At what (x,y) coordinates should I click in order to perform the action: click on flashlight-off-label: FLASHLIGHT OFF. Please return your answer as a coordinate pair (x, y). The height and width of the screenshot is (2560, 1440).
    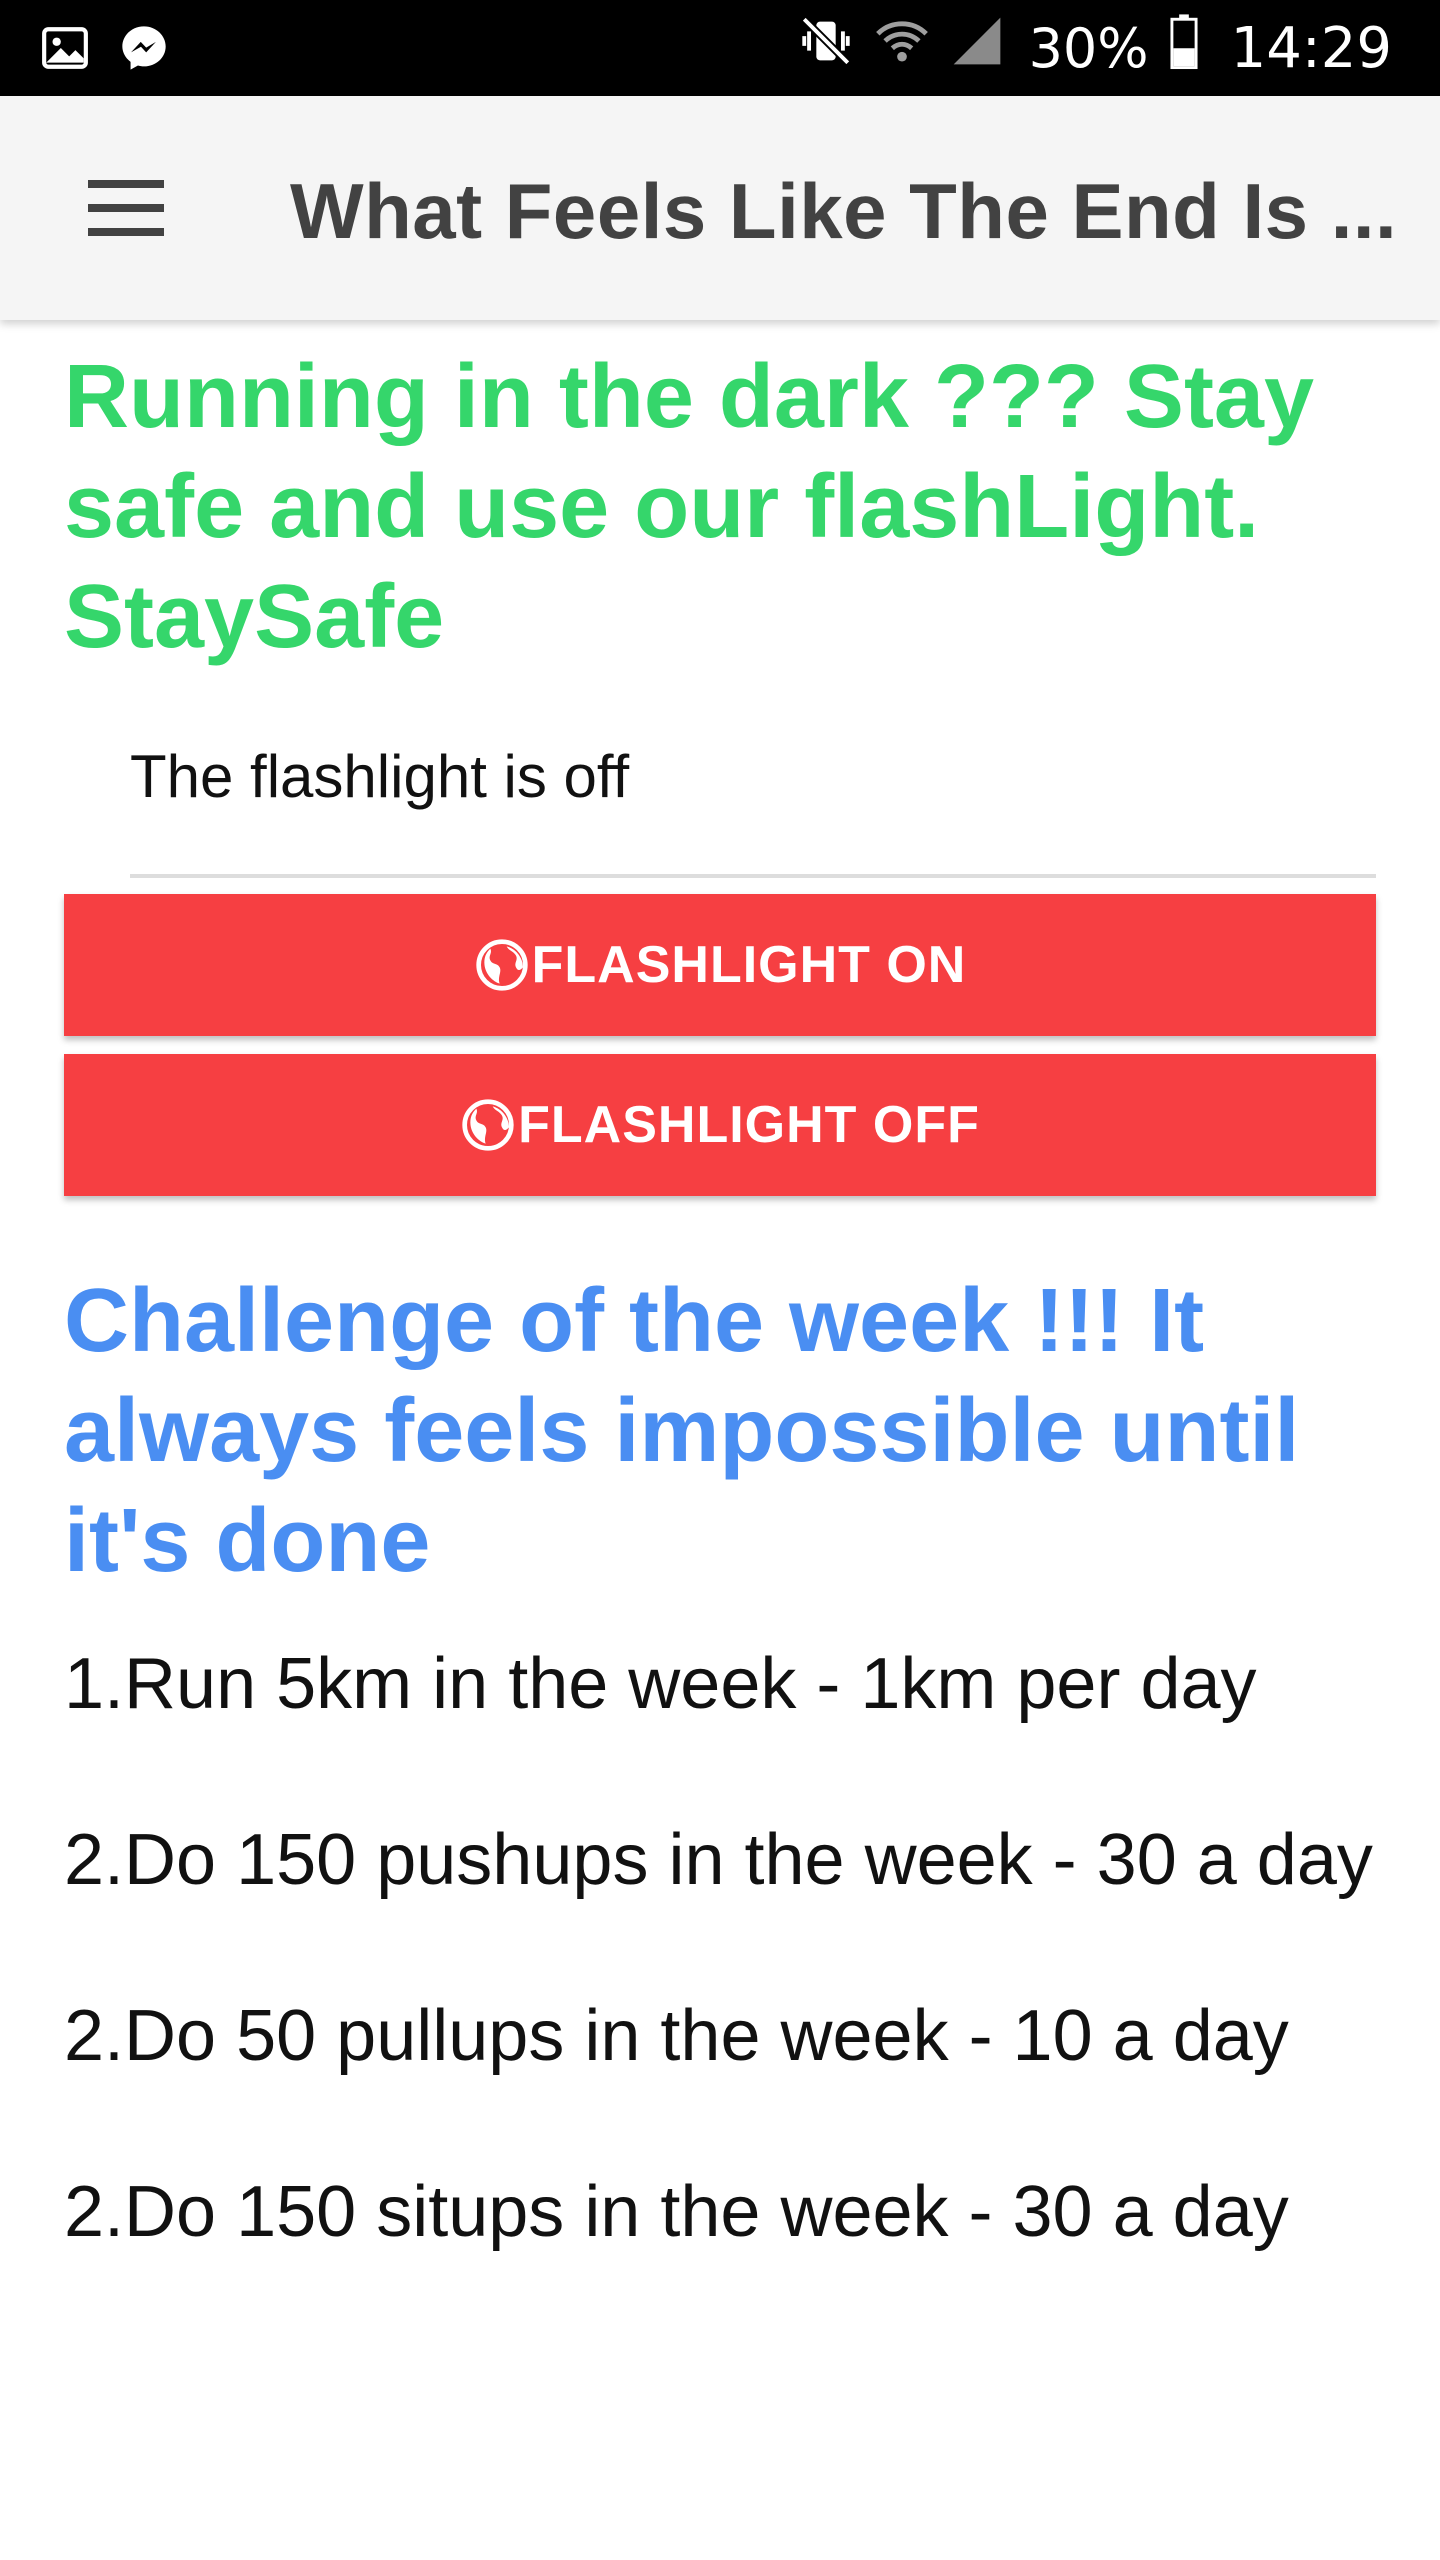
    Looking at the image, I should click on (749, 1125).